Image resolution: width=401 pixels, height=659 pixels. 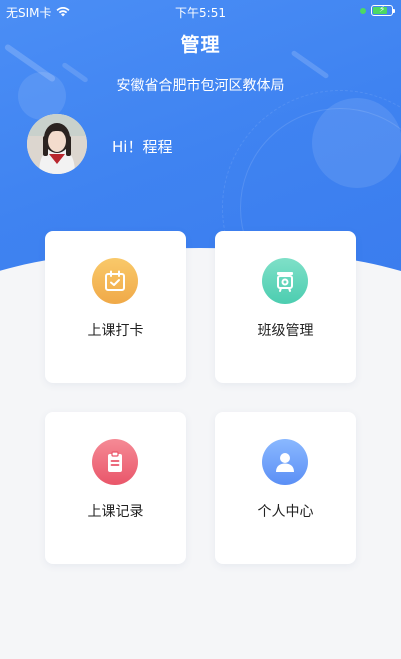 What do you see at coordinates (285, 462) in the screenshot?
I see `user-icon` at bounding box center [285, 462].